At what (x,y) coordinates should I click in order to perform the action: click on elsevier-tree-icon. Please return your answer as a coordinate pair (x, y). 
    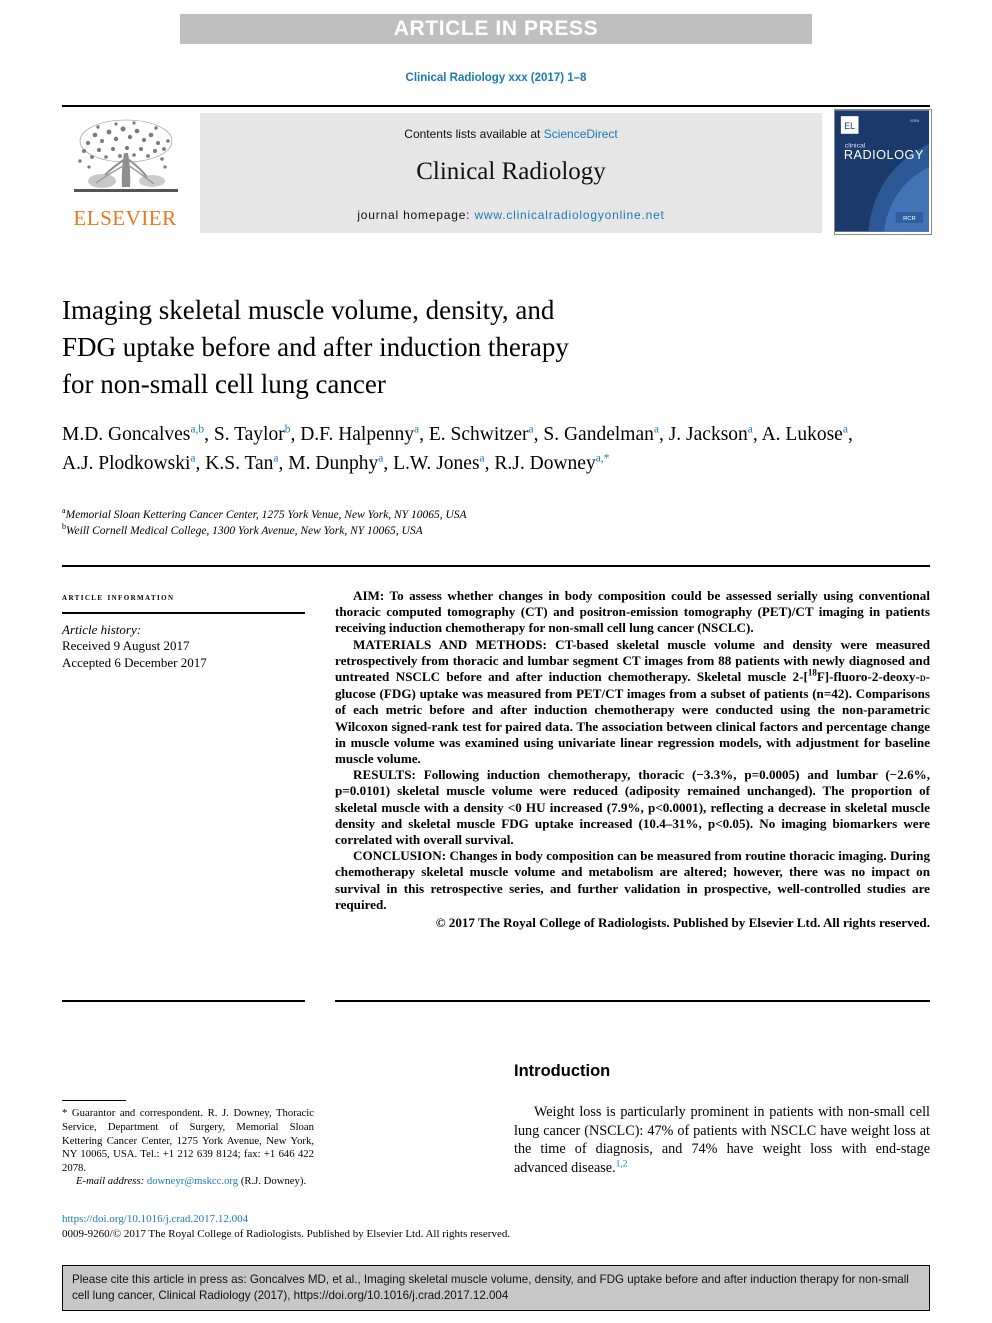
    Looking at the image, I should click on (126, 155).